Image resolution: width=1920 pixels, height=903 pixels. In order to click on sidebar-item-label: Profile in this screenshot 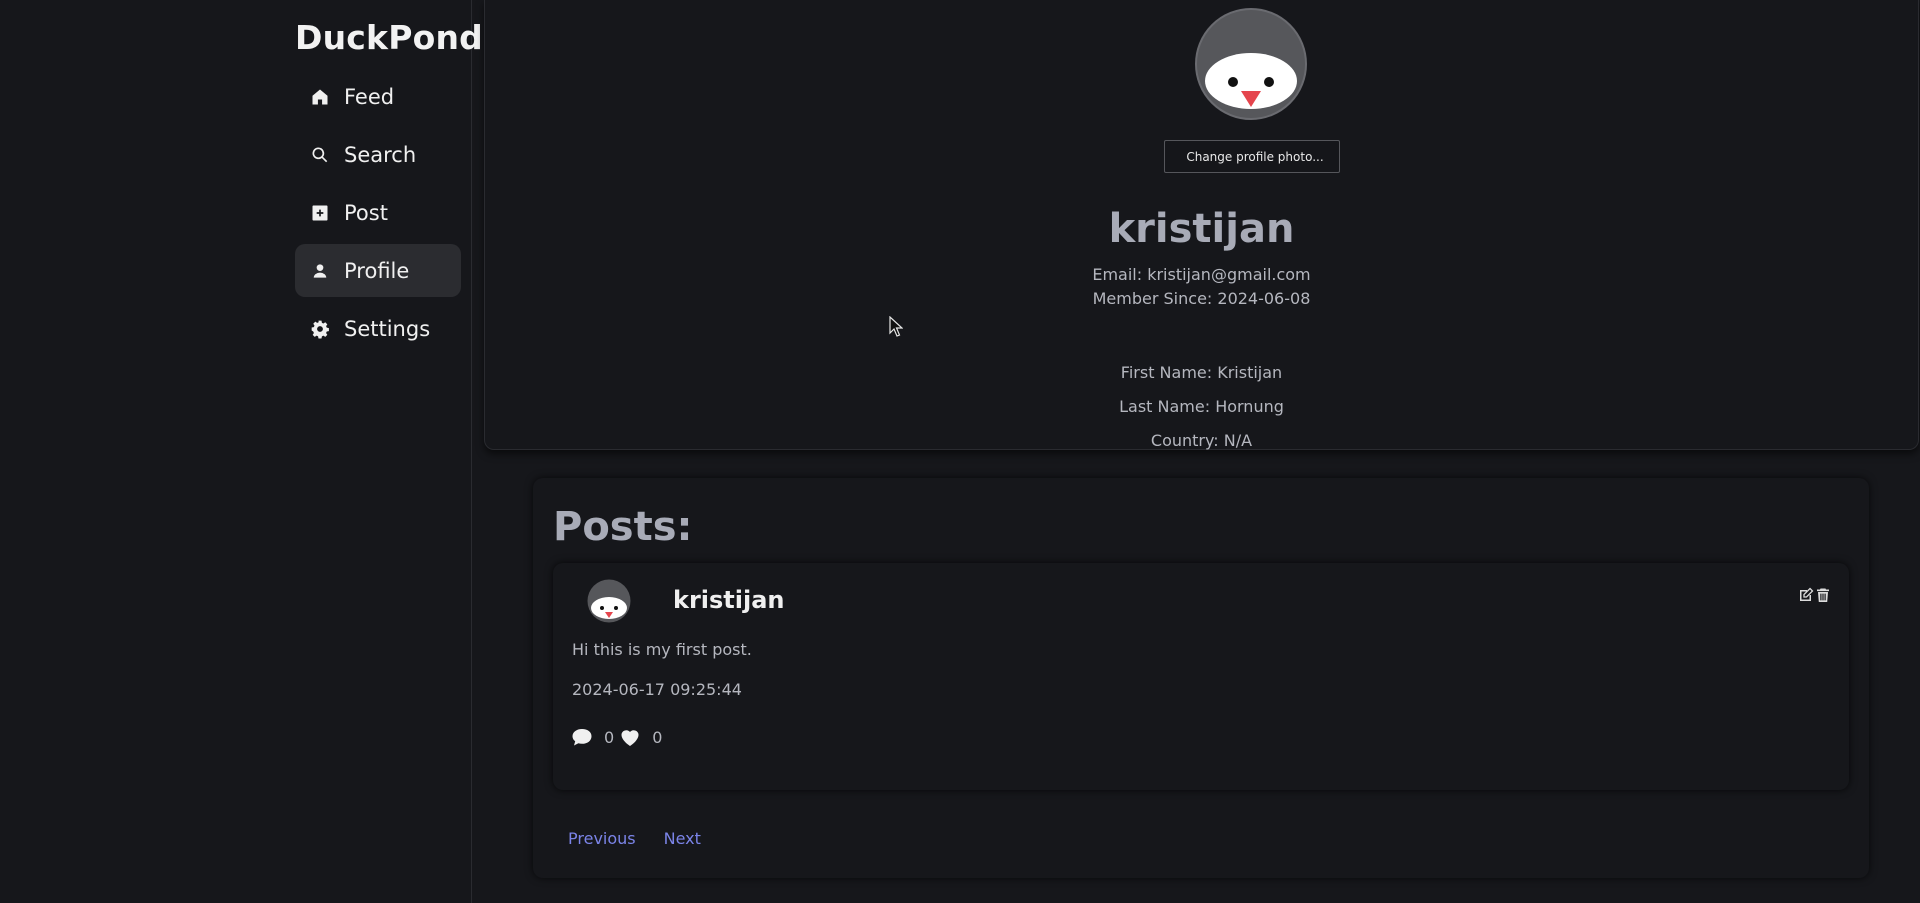, I will do `click(377, 270)`.